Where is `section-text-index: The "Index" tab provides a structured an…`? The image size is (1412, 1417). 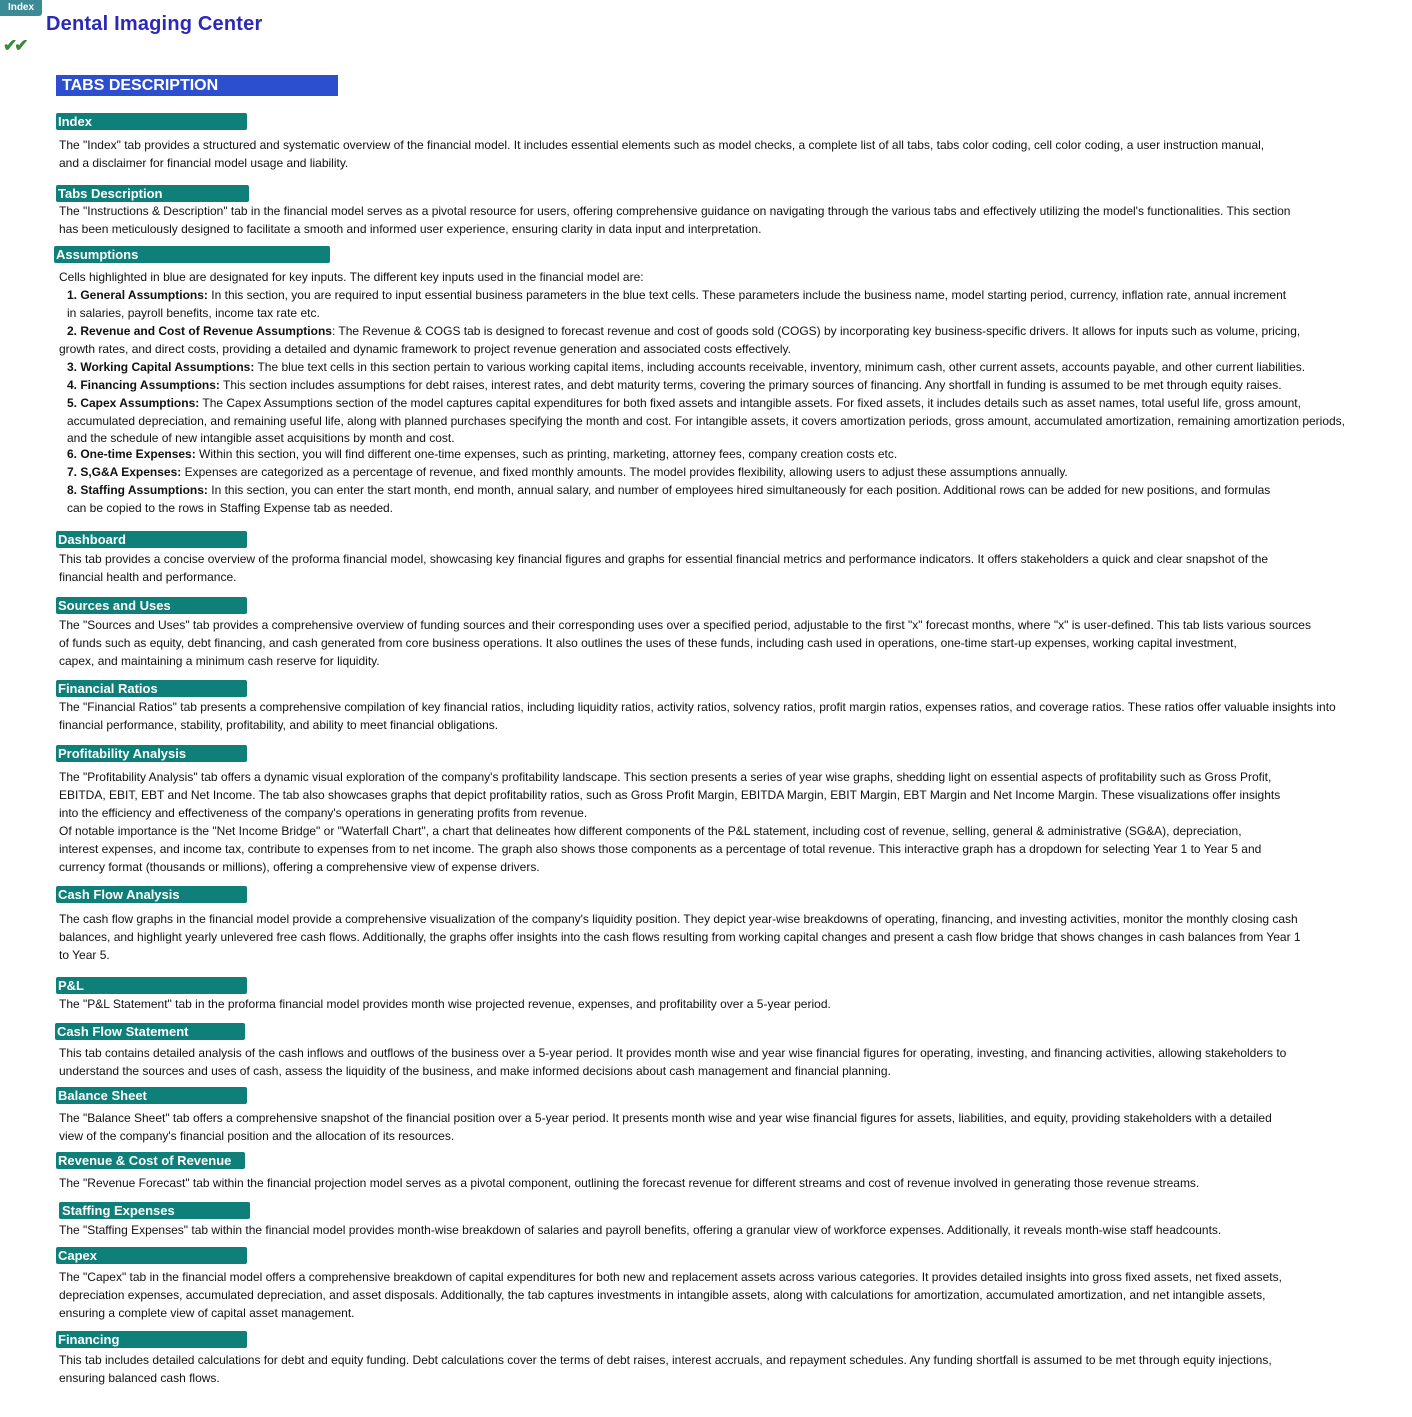
section-text-index: The "Index" tab provides a structured an… is located at coordinates (661, 154).